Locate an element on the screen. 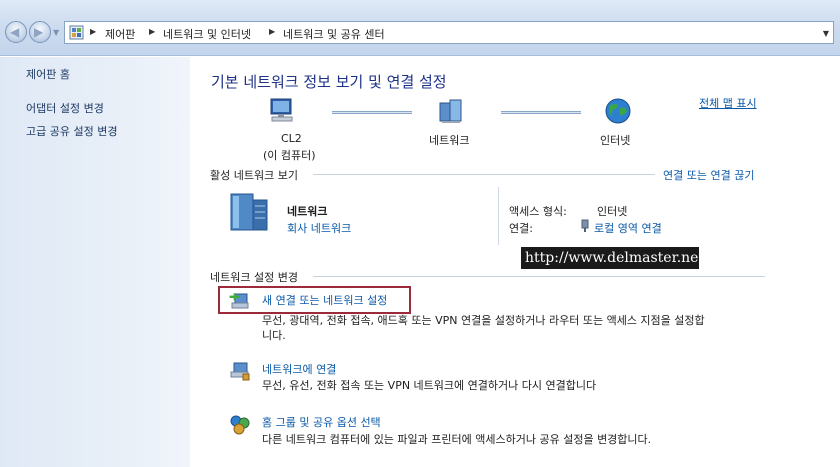 The height and width of the screenshot is (467, 840). back-arrow-icon: ◀ is located at coordinates (15, 32).